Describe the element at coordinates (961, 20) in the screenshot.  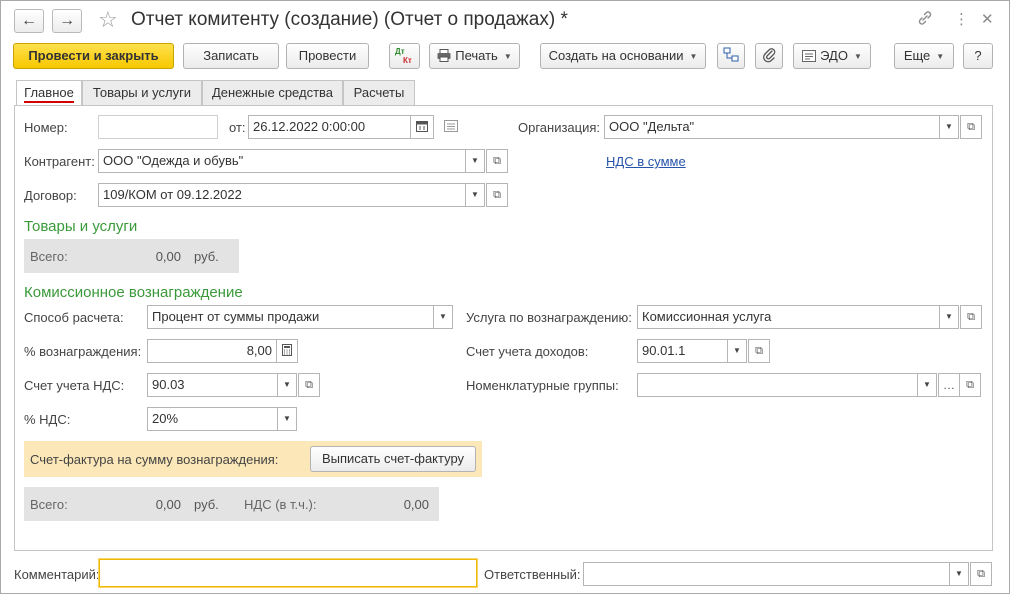
I see `more-vertical-icon: ⋮` at that location.